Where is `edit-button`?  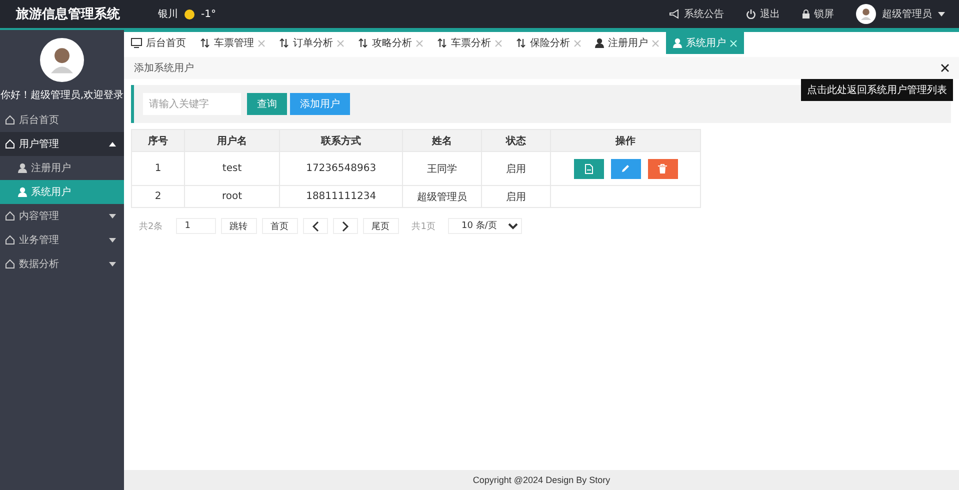
edit-button is located at coordinates (625, 168).